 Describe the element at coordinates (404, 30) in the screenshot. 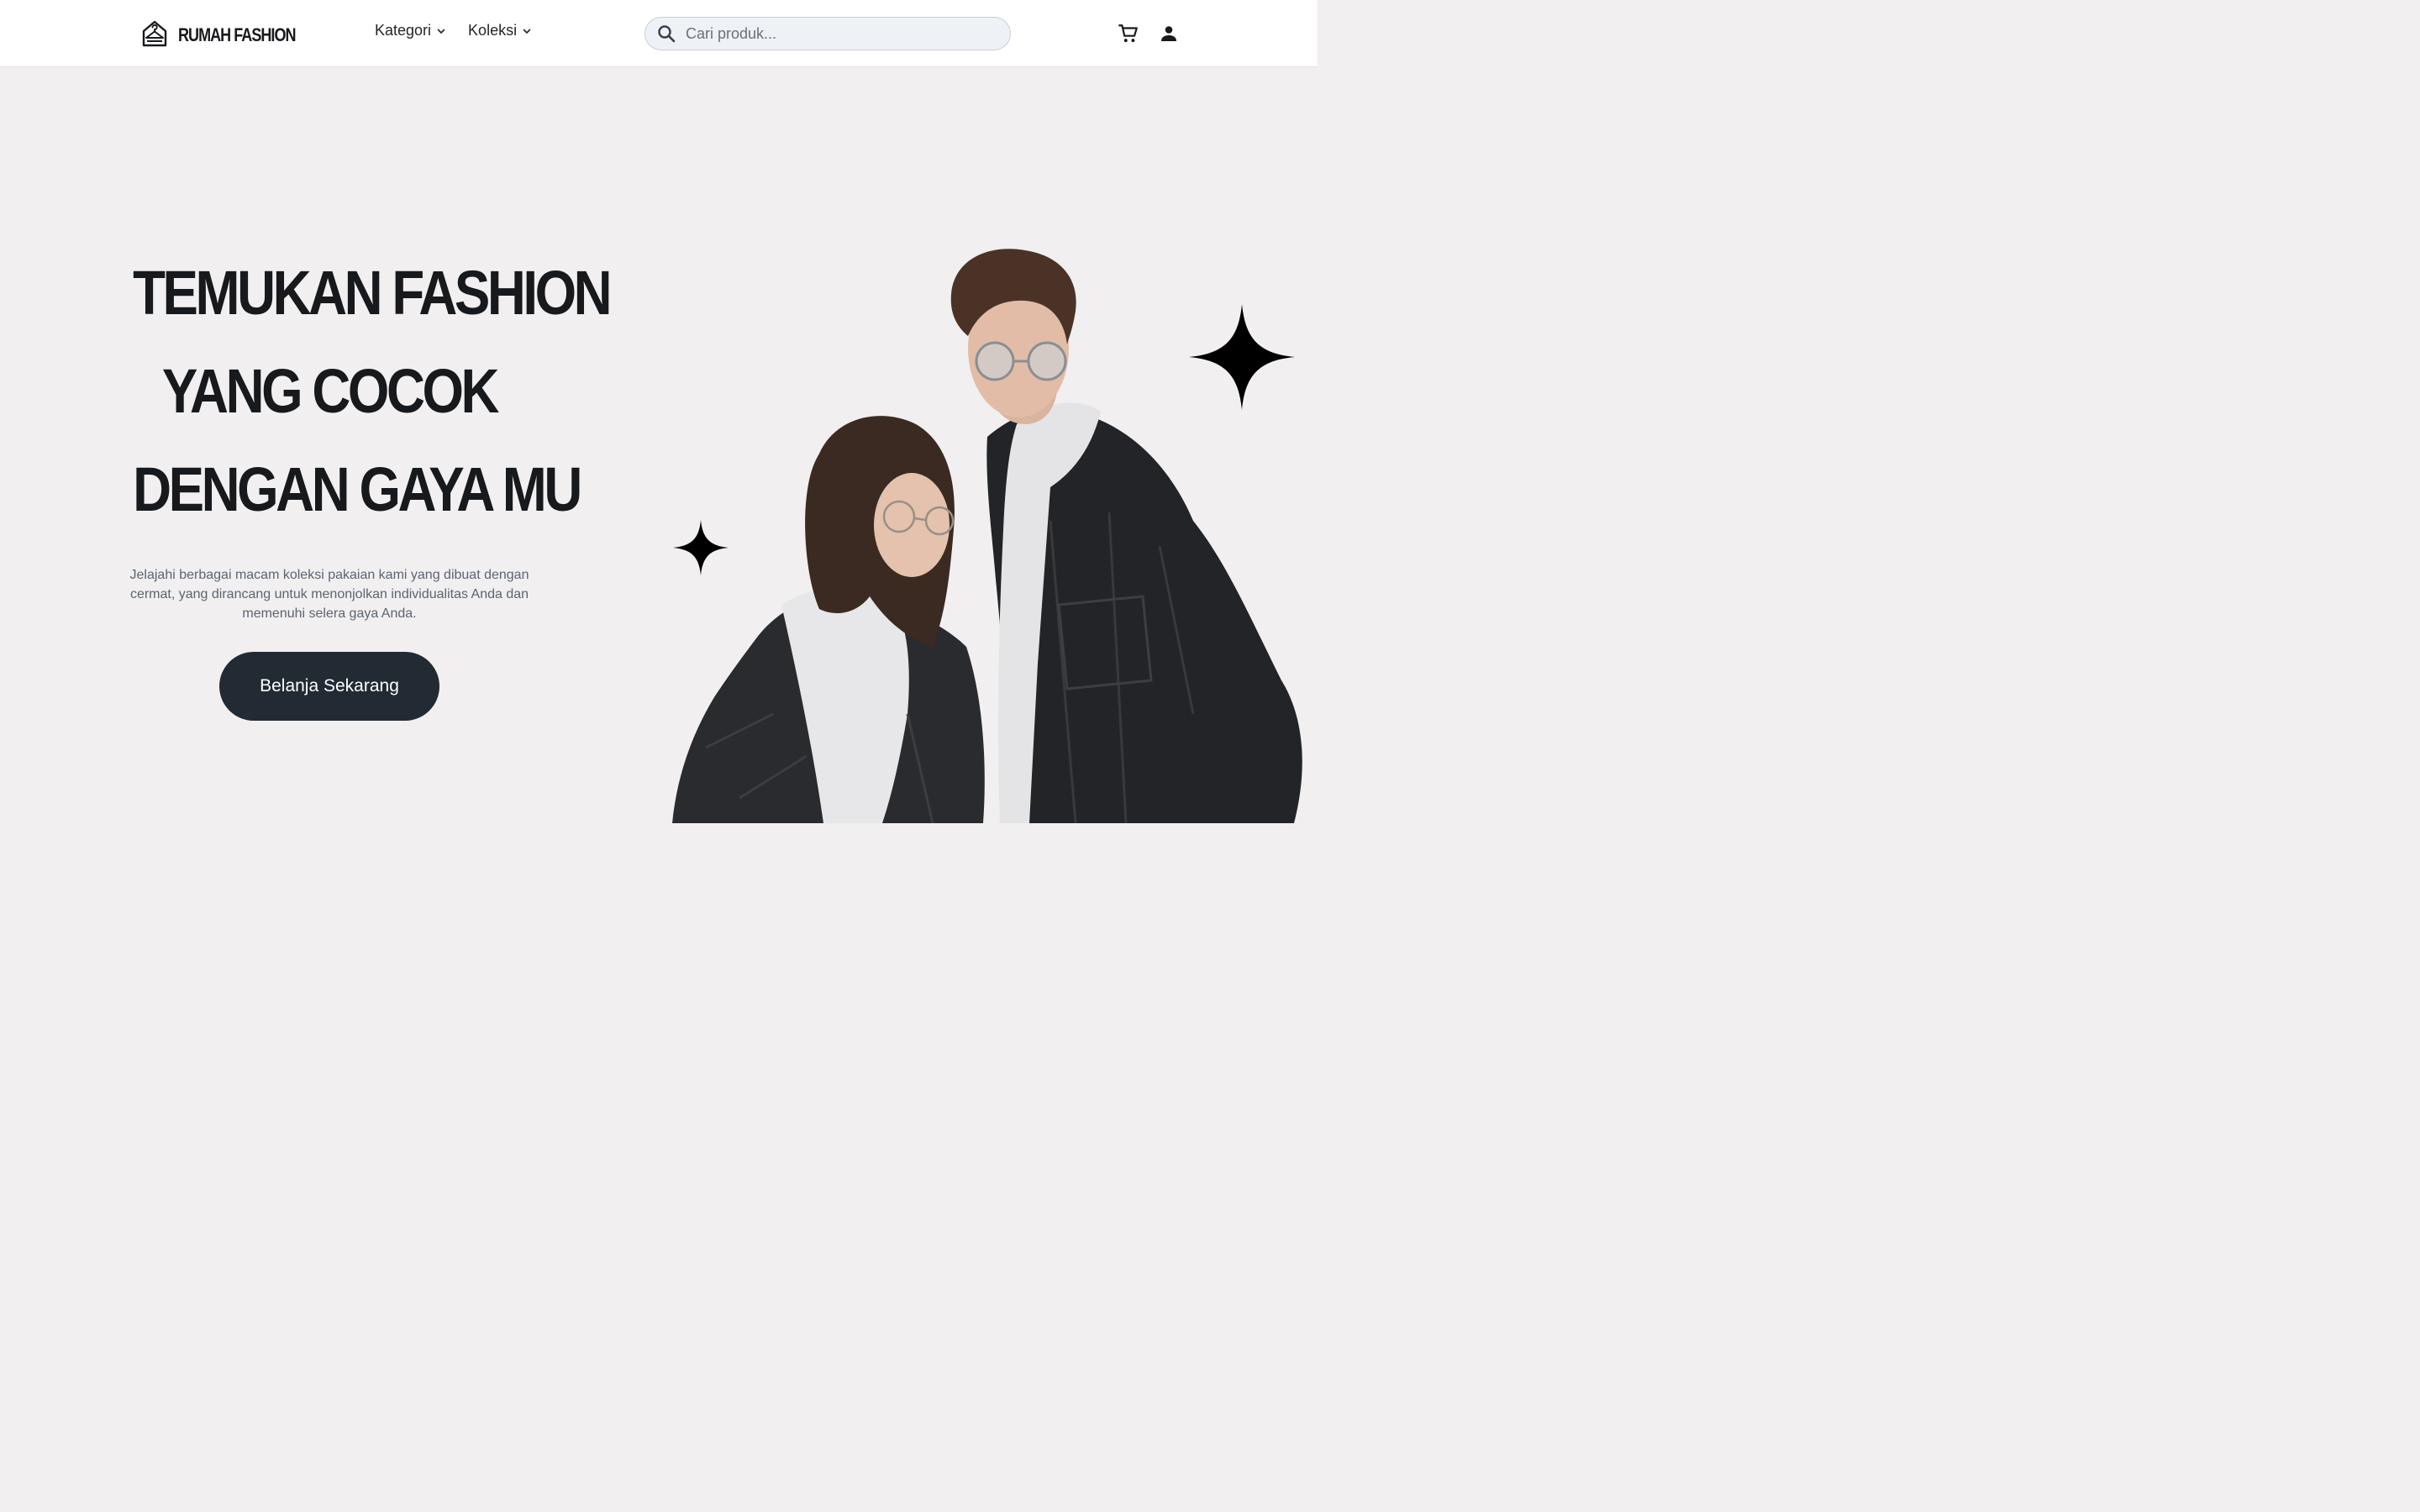

I see `nav-item-label: Kategori` at that location.